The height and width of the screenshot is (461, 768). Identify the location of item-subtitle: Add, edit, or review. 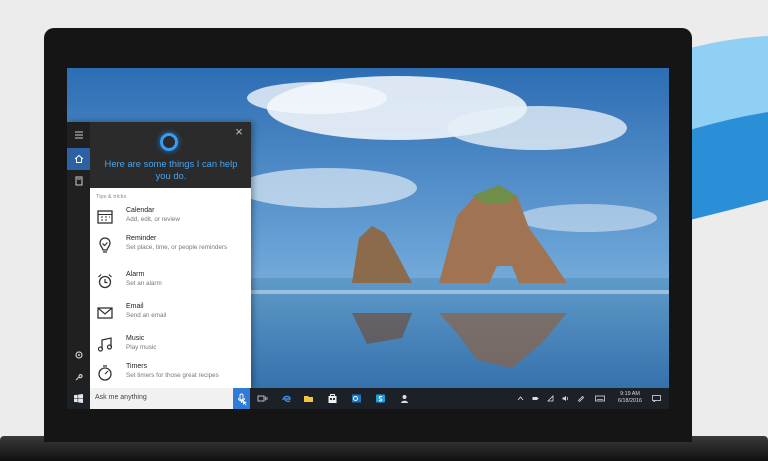
(153, 219).